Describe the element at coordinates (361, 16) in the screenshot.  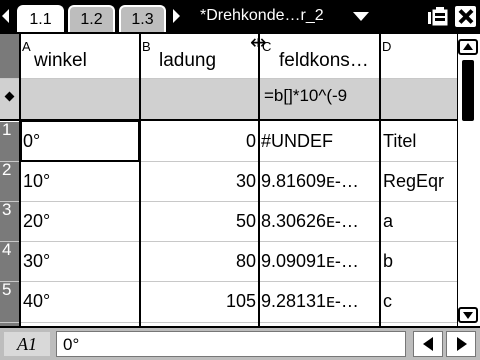
I see `triangle-down-icon` at that location.